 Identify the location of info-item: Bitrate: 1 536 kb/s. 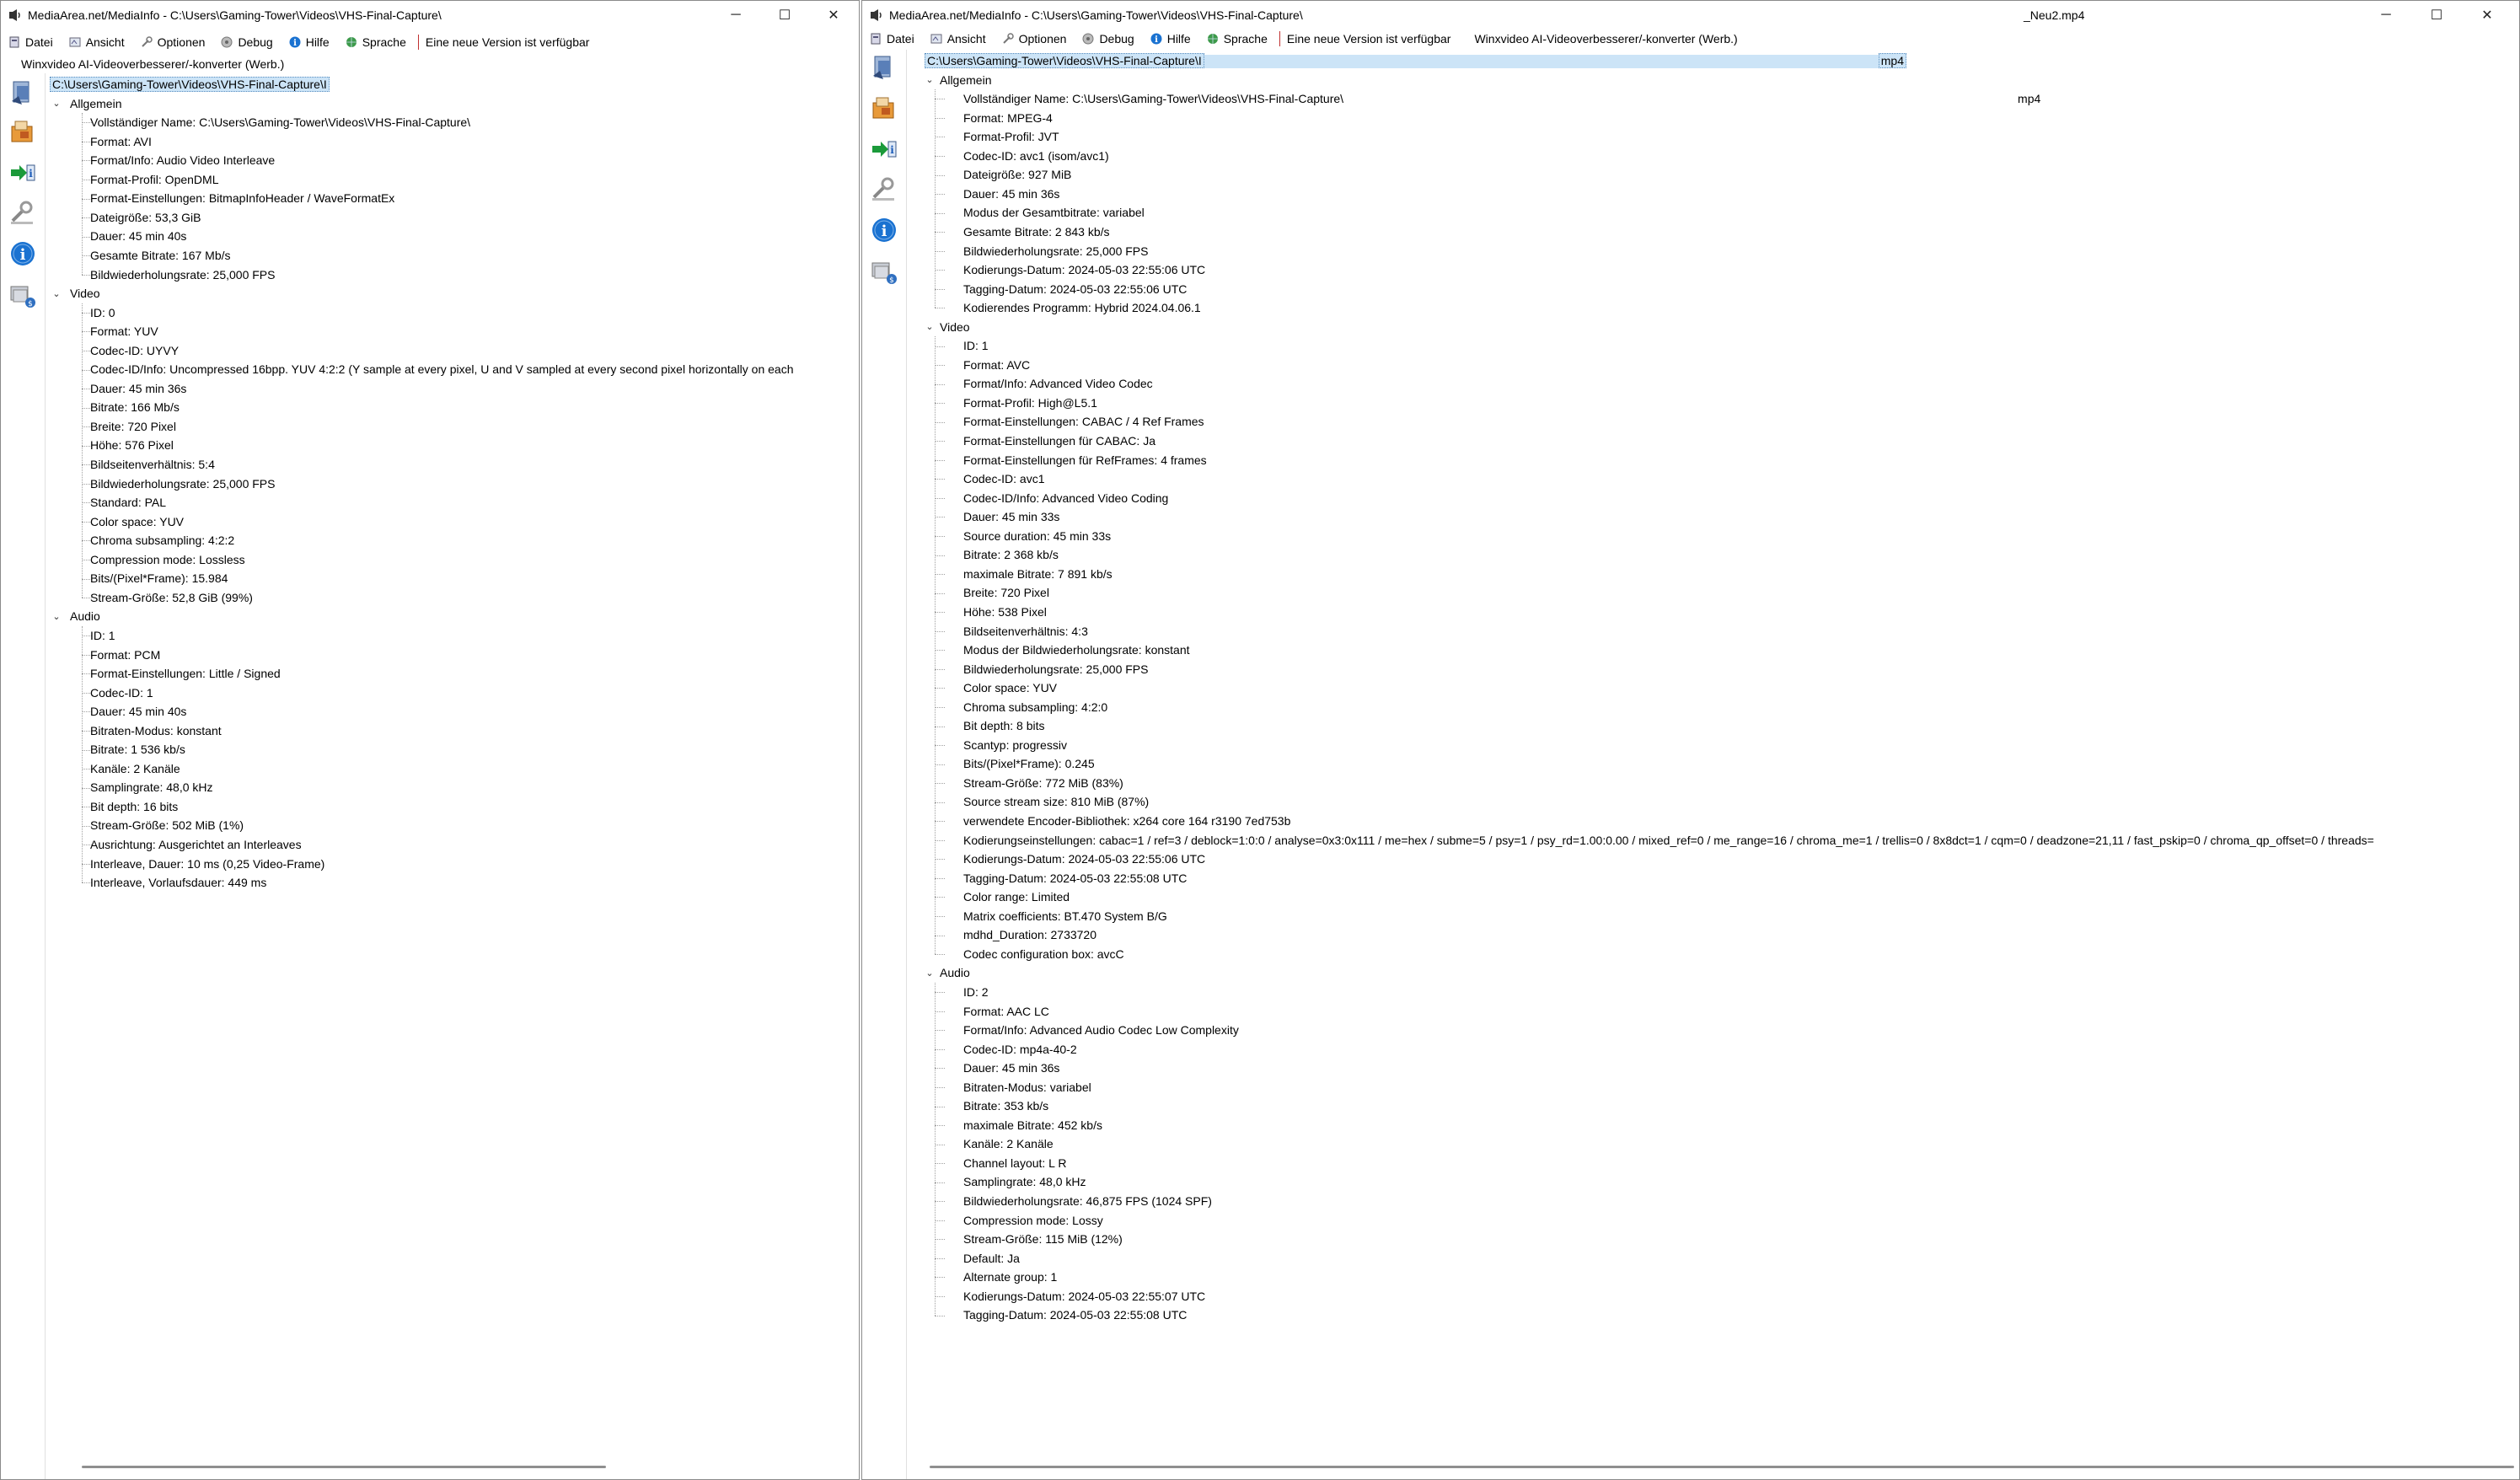
(137, 750).